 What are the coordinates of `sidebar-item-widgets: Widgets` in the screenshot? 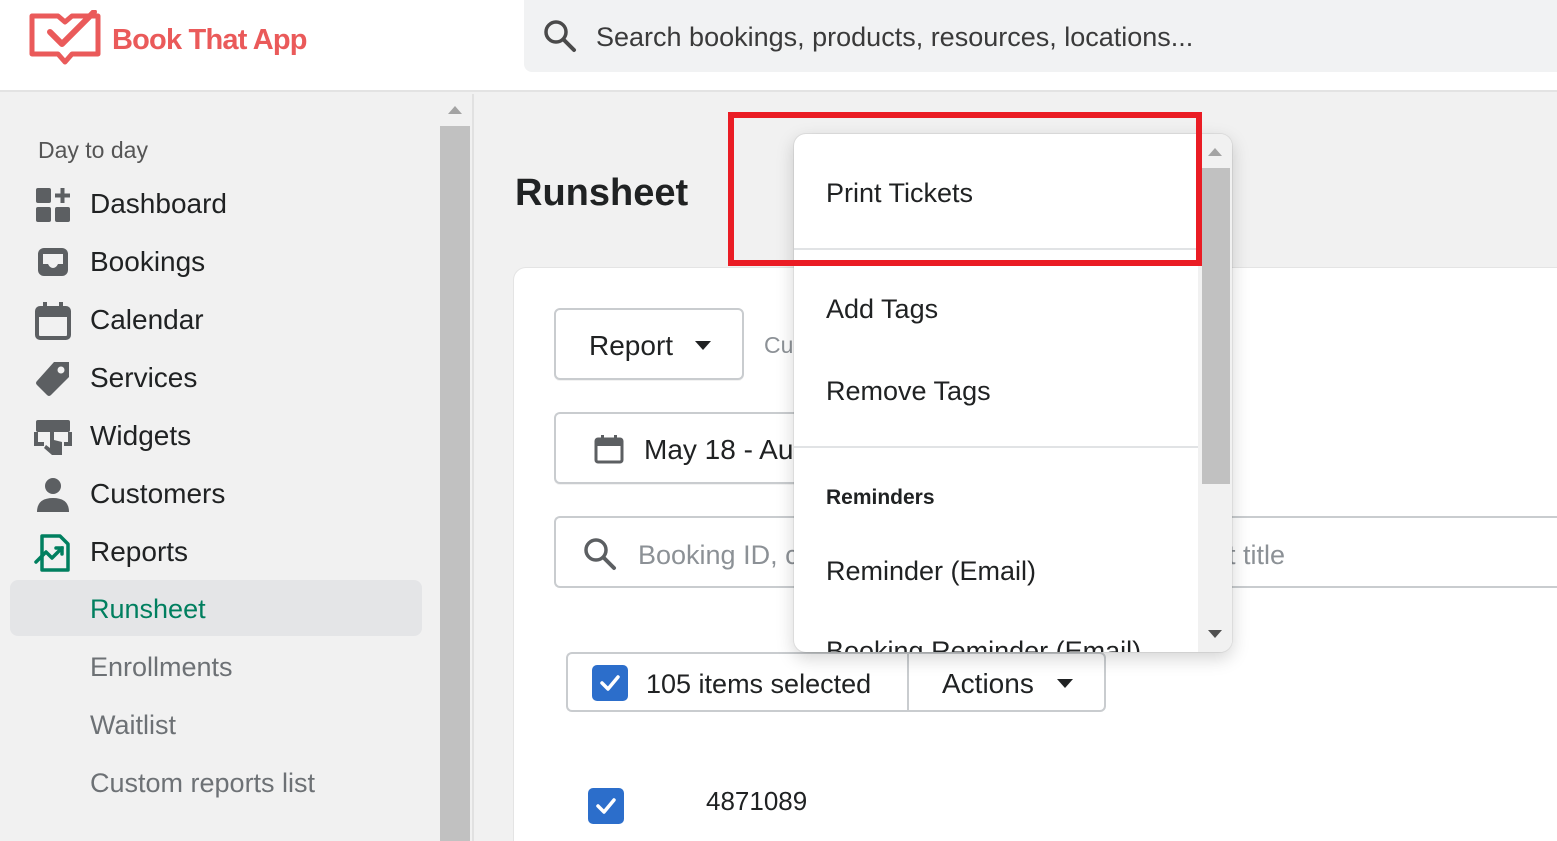 It's located at (220, 436).